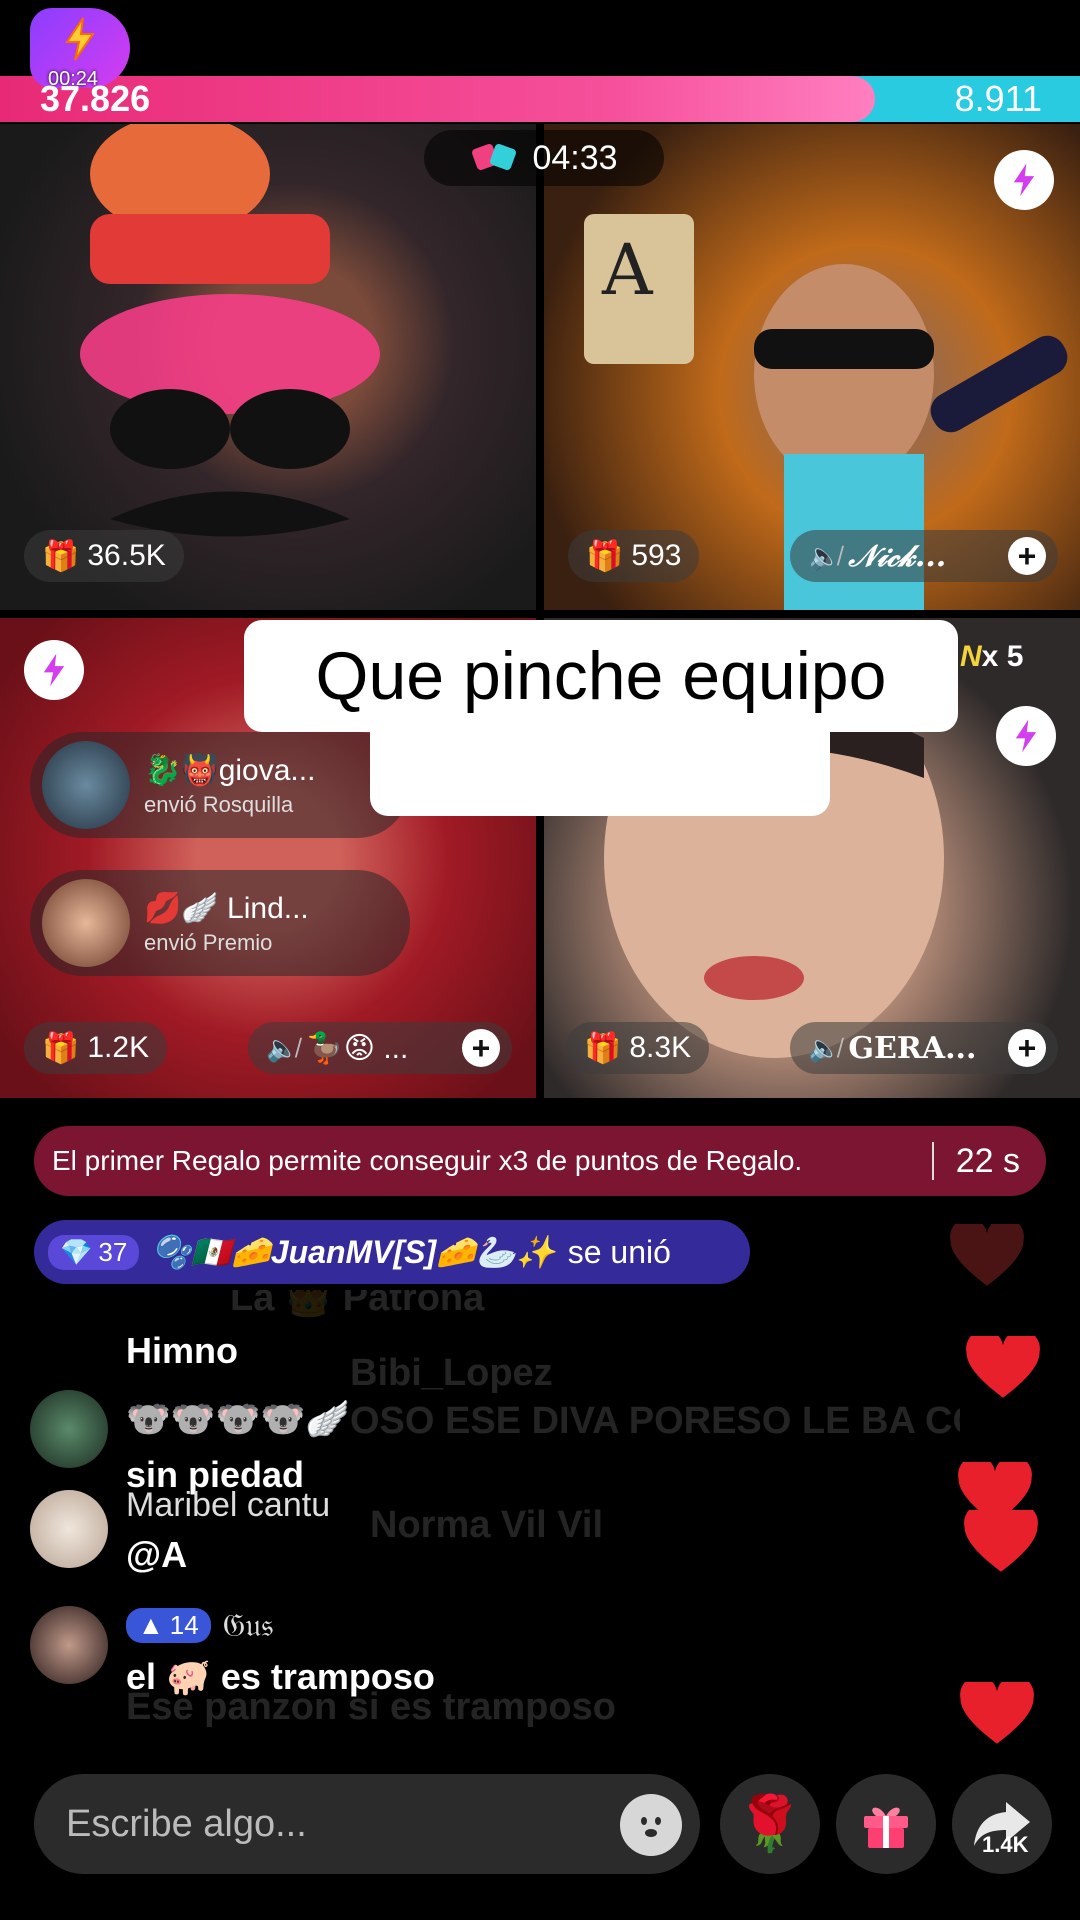 This screenshot has width=1080, height=1920. Describe the element at coordinates (357, 1304) in the screenshot. I see `chat-ghost-line: La 👑 Patrona` at that location.